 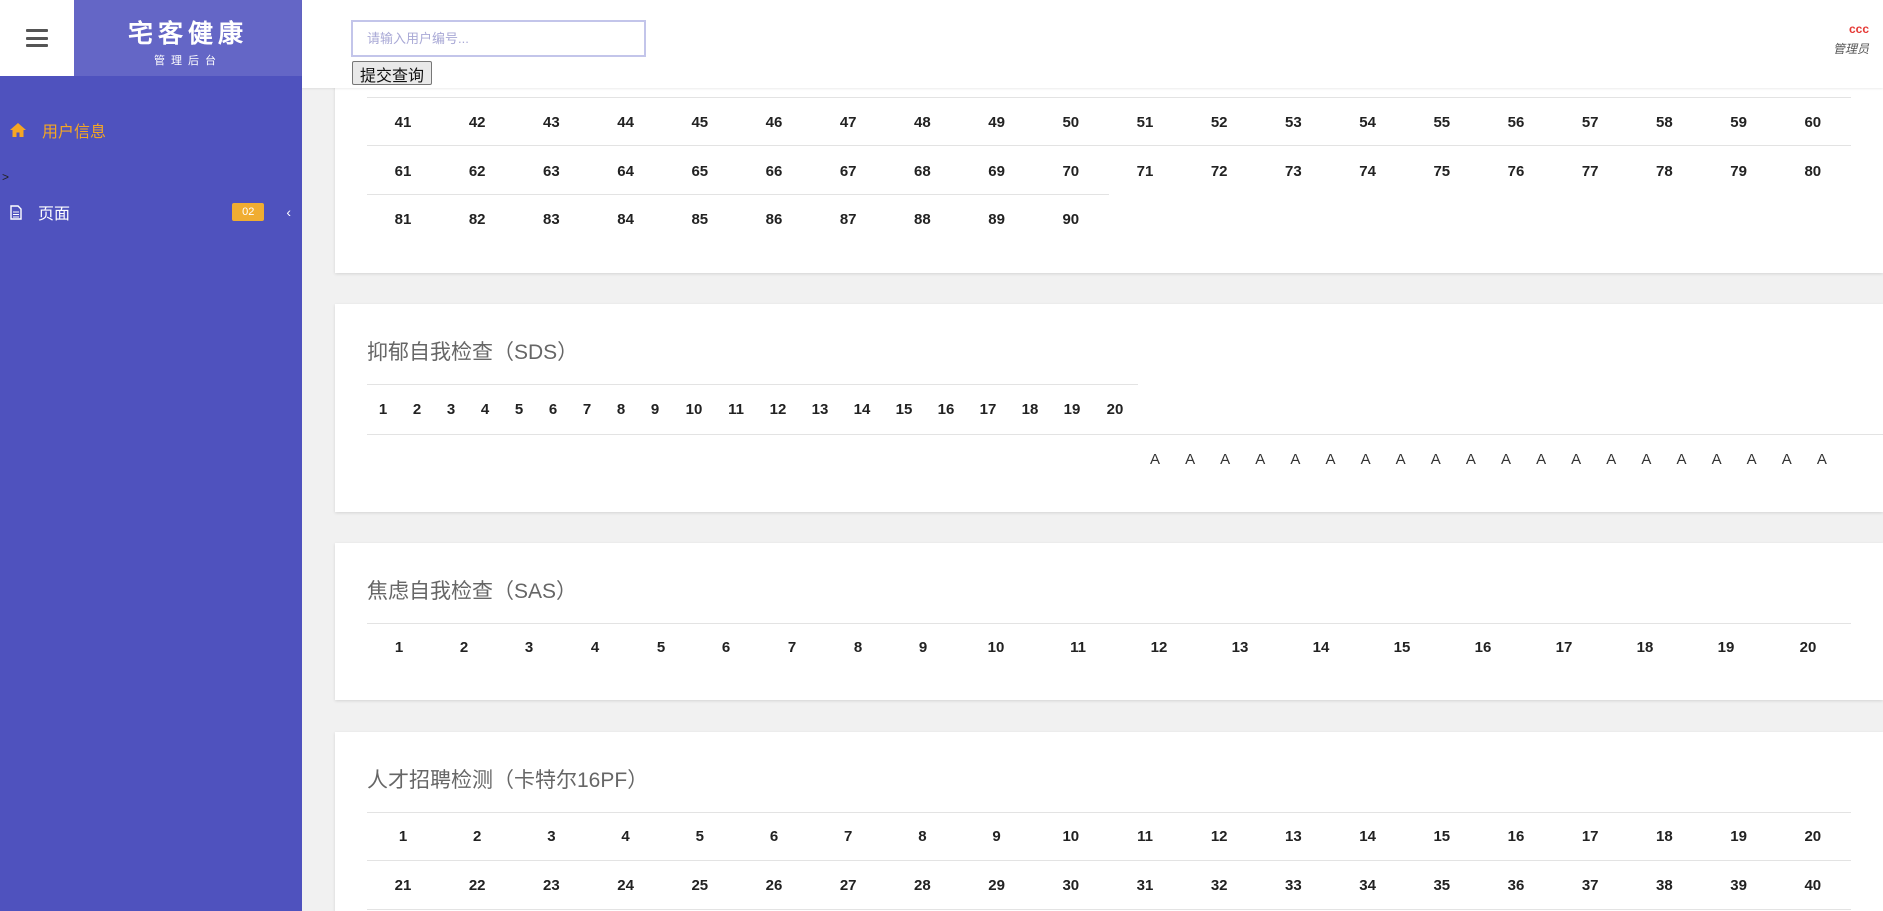 I want to click on question-number: 49, so click(x=996, y=122).